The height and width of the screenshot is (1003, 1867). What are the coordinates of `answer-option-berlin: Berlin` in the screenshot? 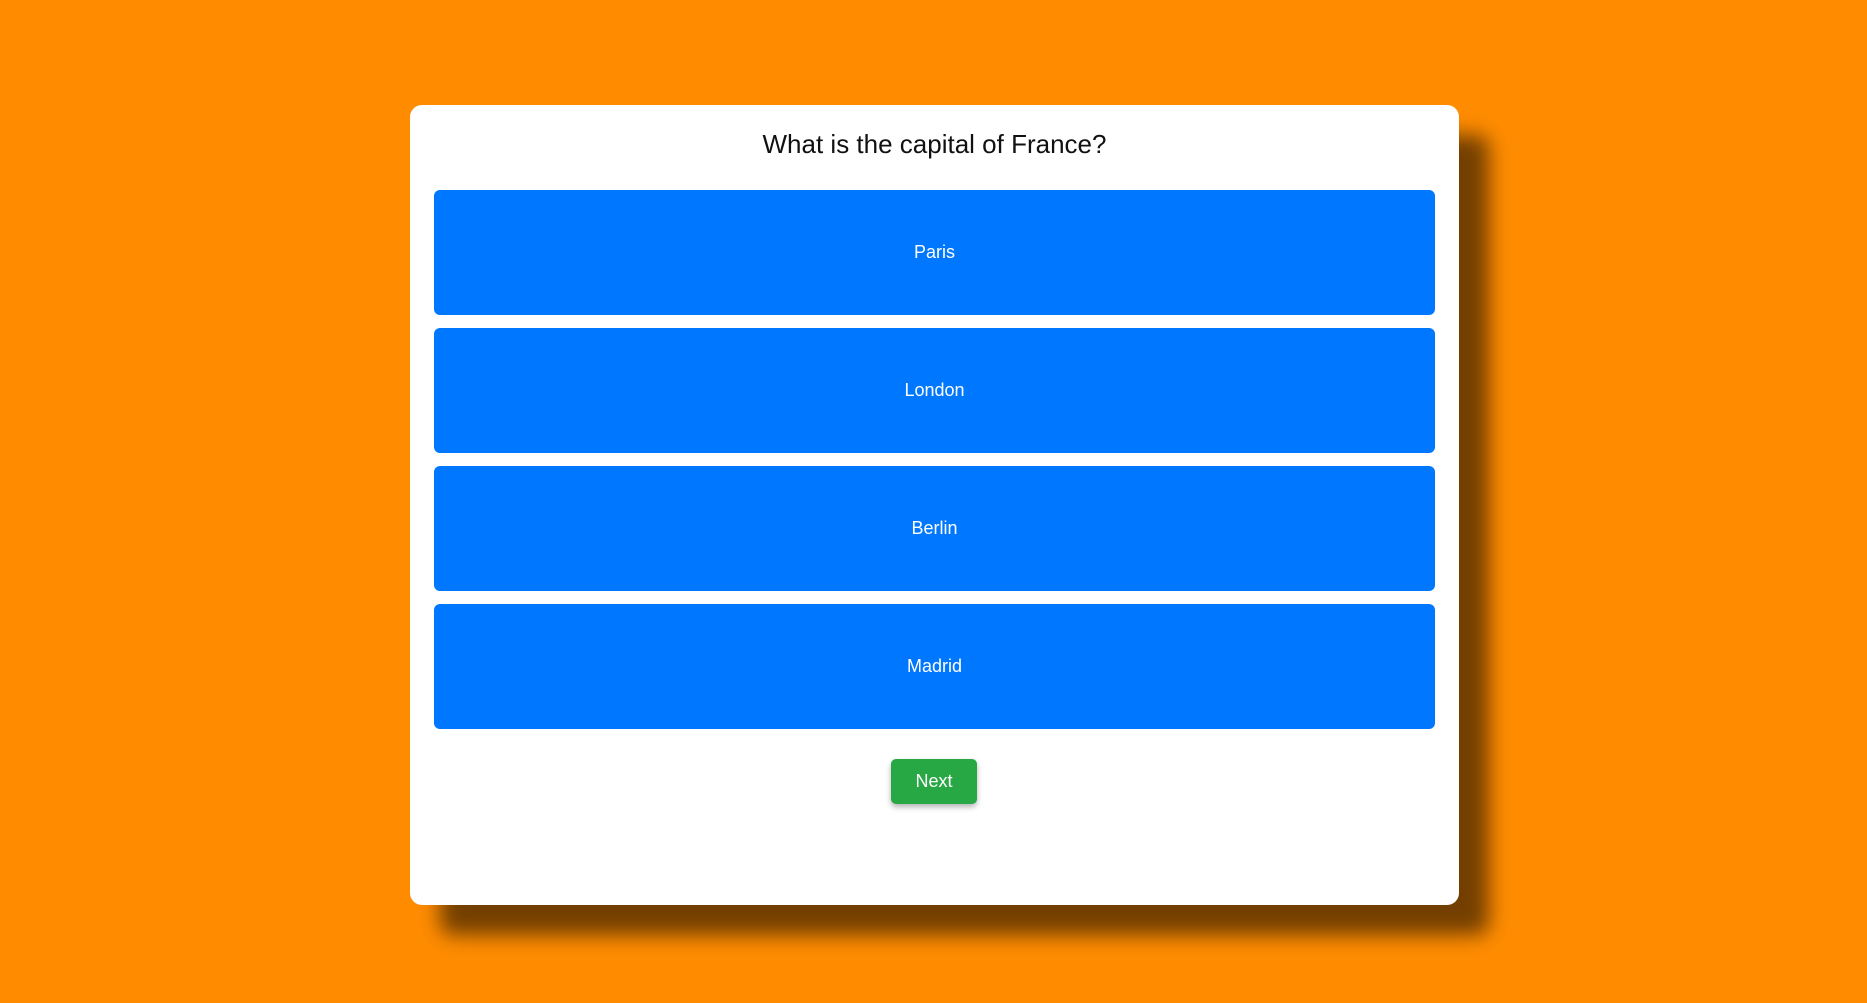 It's located at (934, 528).